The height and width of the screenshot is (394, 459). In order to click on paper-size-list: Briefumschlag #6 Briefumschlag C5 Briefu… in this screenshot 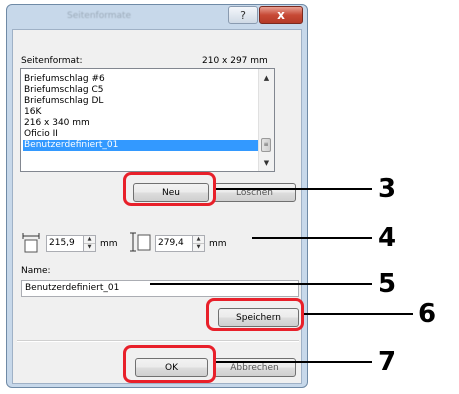, I will do `click(147, 120)`.